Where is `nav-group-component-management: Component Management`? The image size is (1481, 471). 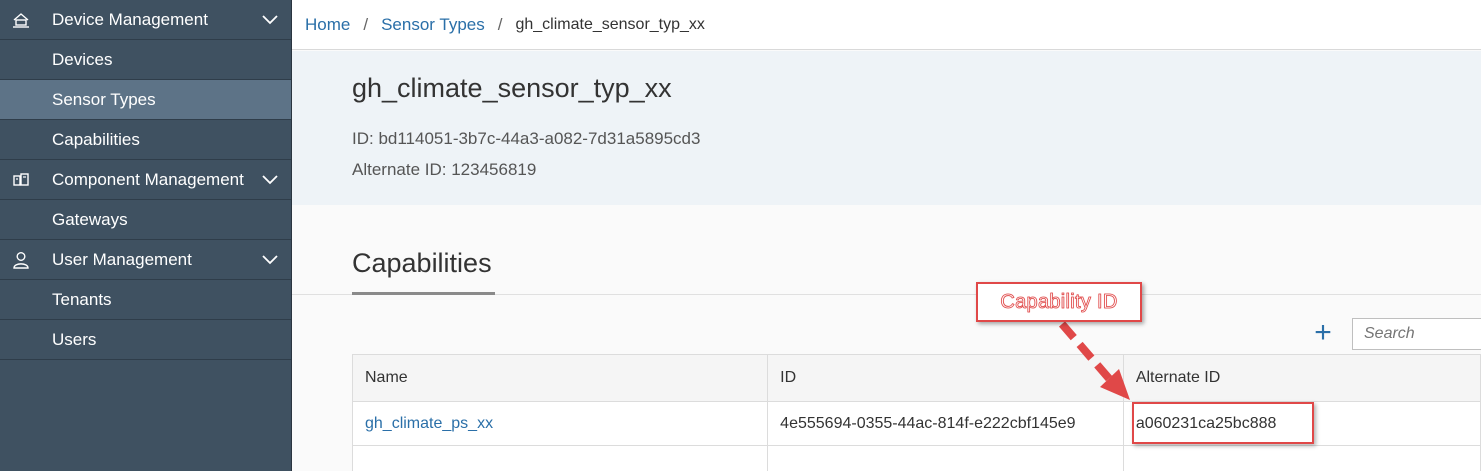 nav-group-component-management: Component Management is located at coordinates (146, 180).